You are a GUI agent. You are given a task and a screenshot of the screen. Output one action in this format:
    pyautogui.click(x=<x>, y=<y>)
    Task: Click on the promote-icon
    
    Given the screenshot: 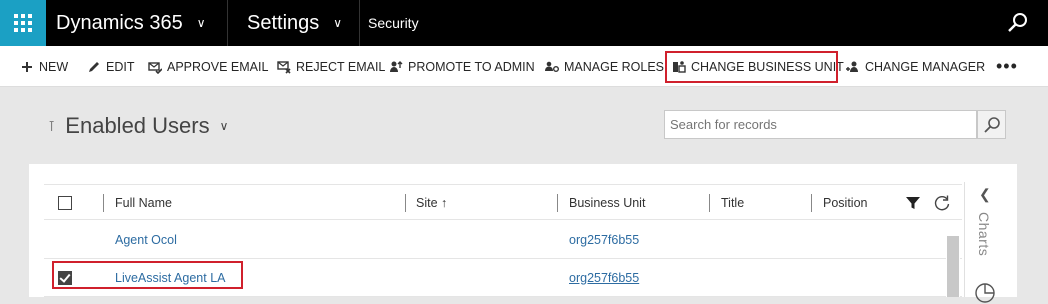 What is the action you would take?
    pyautogui.click(x=396, y=66)
    